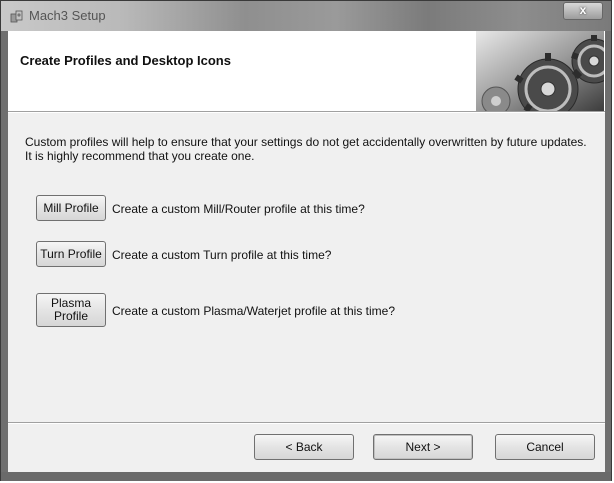 This screenshot has height=483, width=614. What do you see at coordinates (71, 310) in the screenshot?
I see `plasma-profile-button: Plasma Profile` at bounding box center [71, 310].